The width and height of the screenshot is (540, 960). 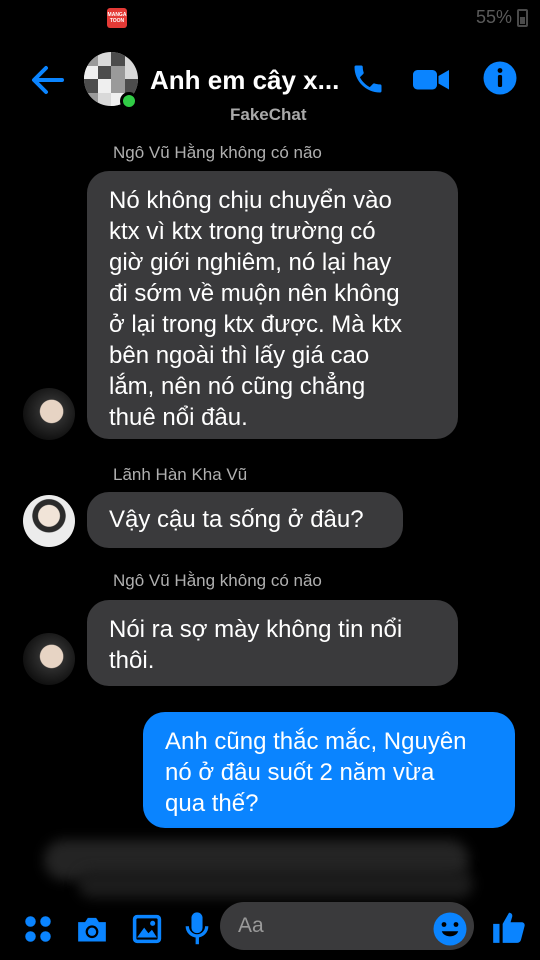 What do you see at coordinates (117, 18) in the screenshot?
I see `app-notification-icon: MANGA TOON` at bounding box center [117, 18].